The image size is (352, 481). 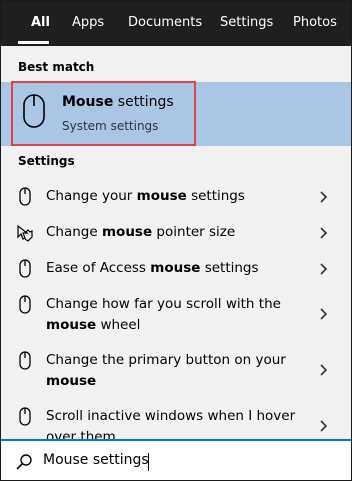 What do you see at coordinates (110, 126) in the screenshot?
I see `best-match-subtitle: System settings` at bounding box center [110, 126].